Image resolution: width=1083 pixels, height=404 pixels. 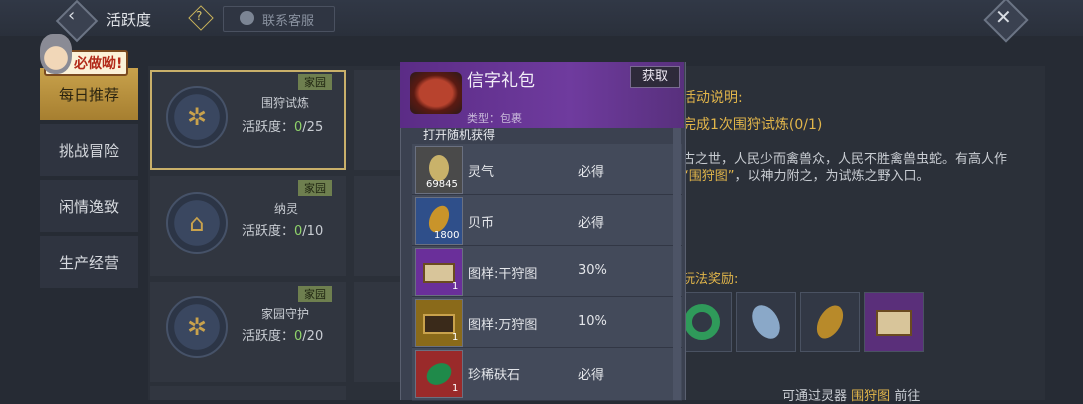 What do you see at coordinates (501, 81) in the screenshot?
I see `popup-title: 信字礼包` at bounding box center [501, 81].